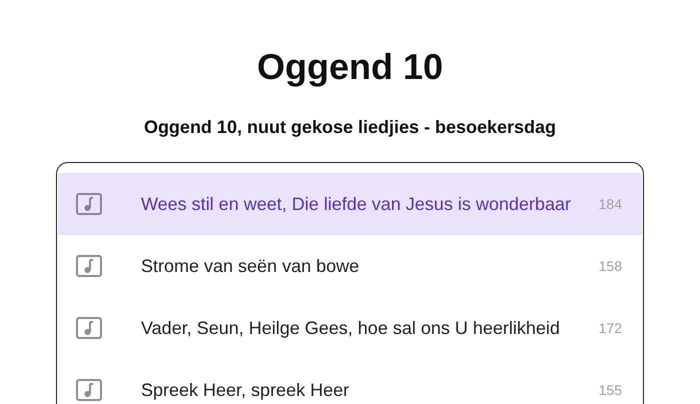 The image size is (700, 404). I want to click on song-list-item: Wees stil en weet, Die liefde van Jesus is wonderbaar 184, so click(350, 204).